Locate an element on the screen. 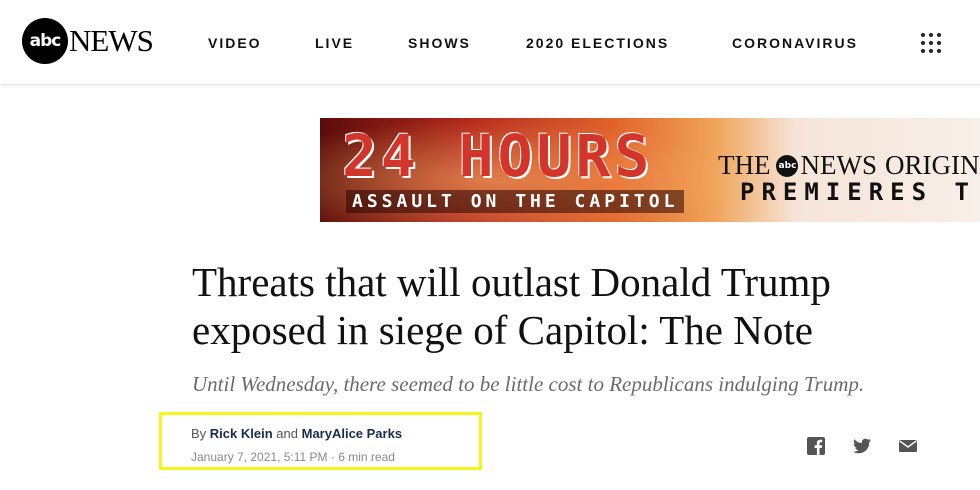 This screenshot has width=980, height=490. logo-news-text: NEWS is located at coordinates (111, 40).